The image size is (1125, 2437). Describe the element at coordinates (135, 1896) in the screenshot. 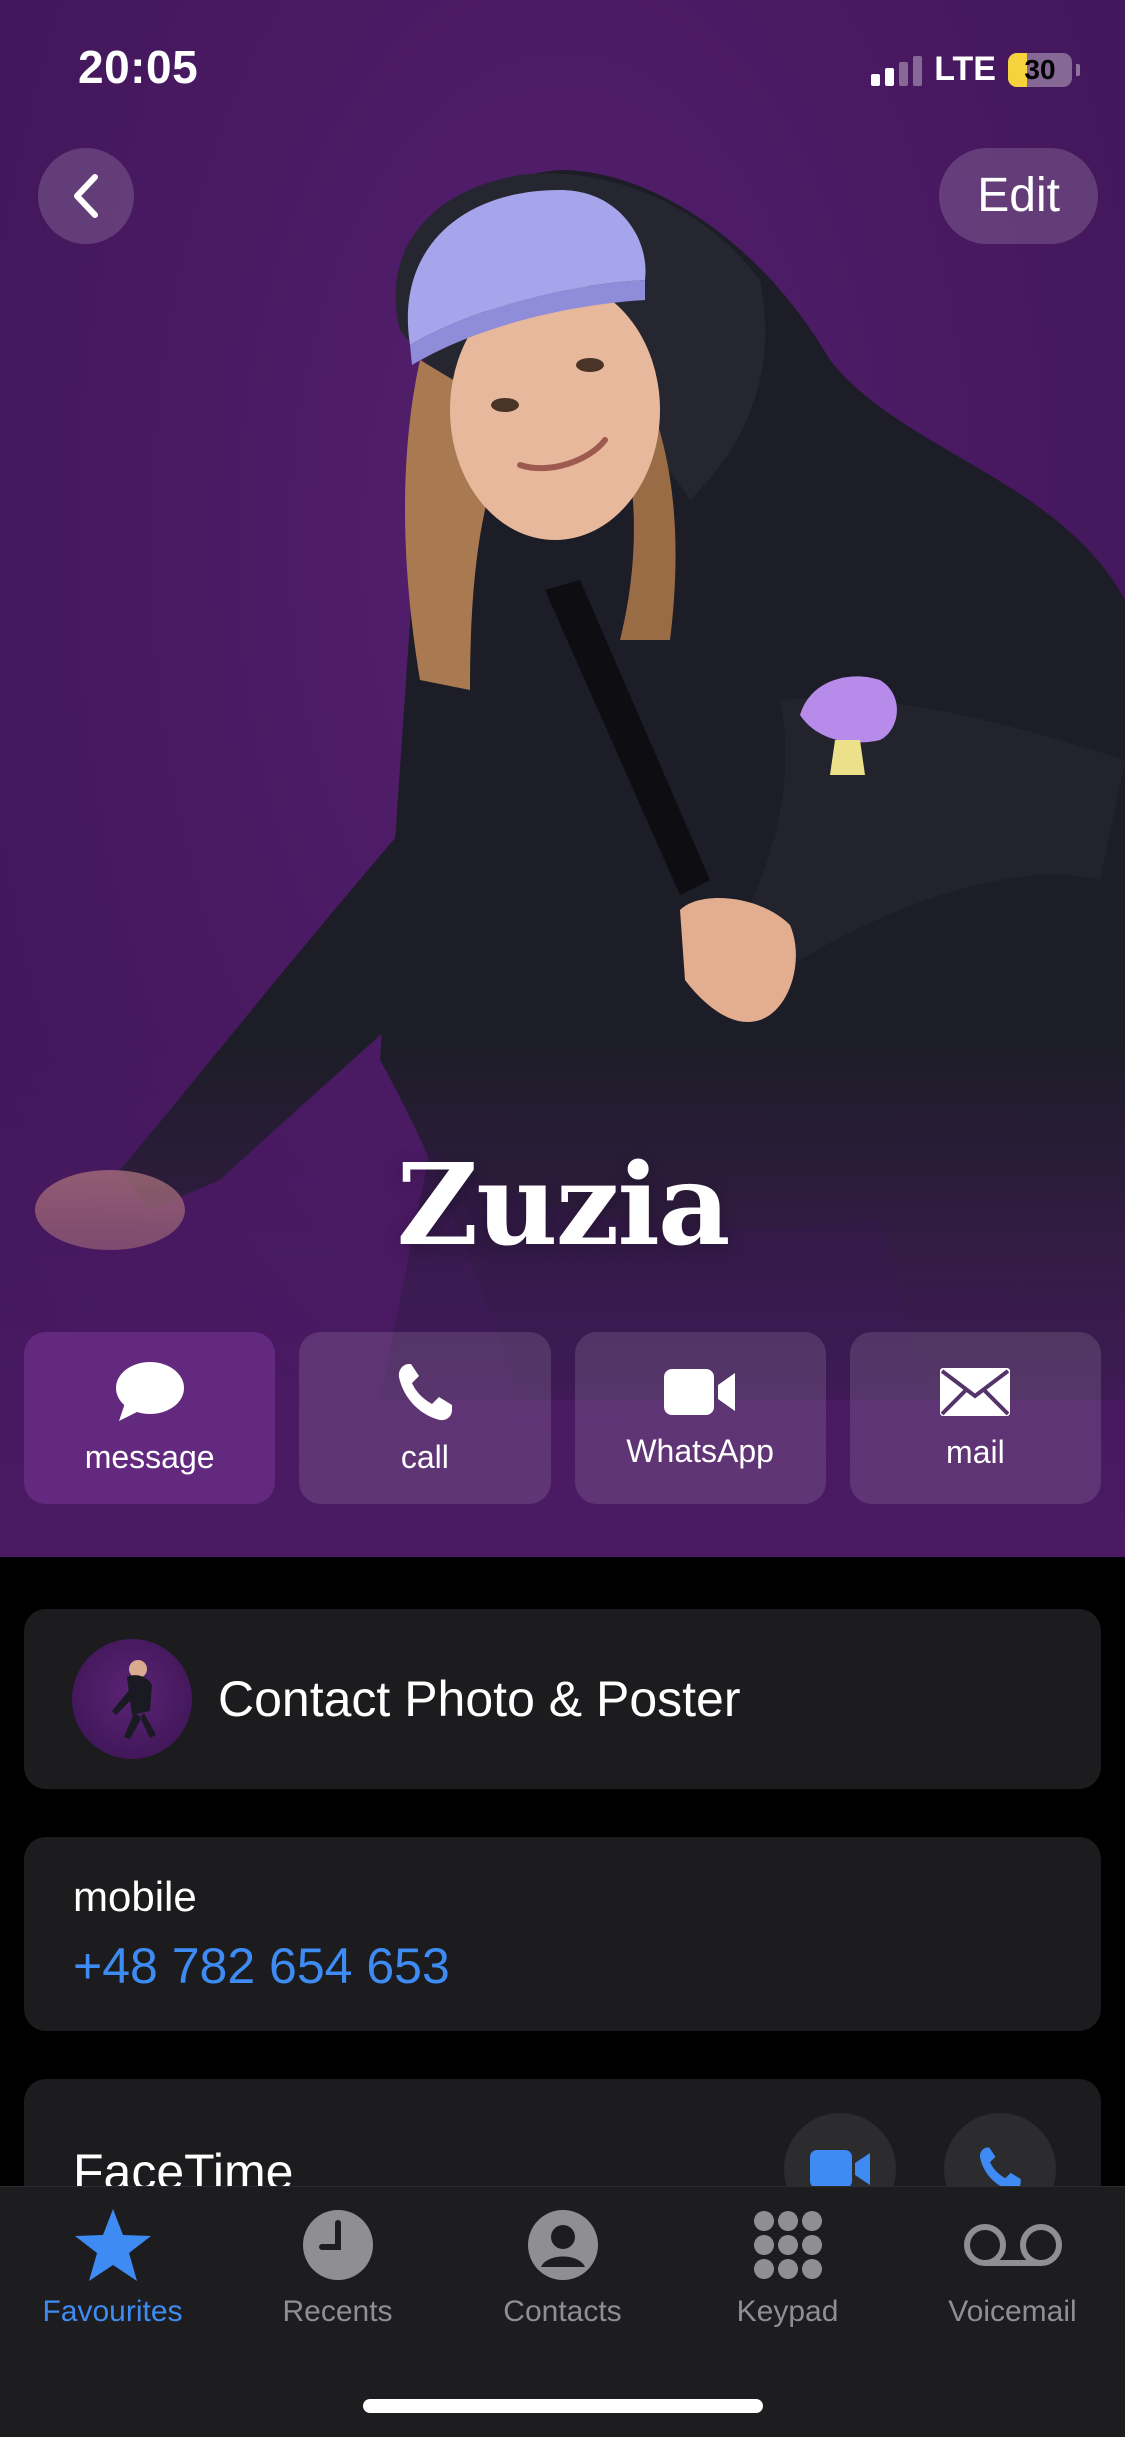

I see `phone-type-label: mobile` at that location.